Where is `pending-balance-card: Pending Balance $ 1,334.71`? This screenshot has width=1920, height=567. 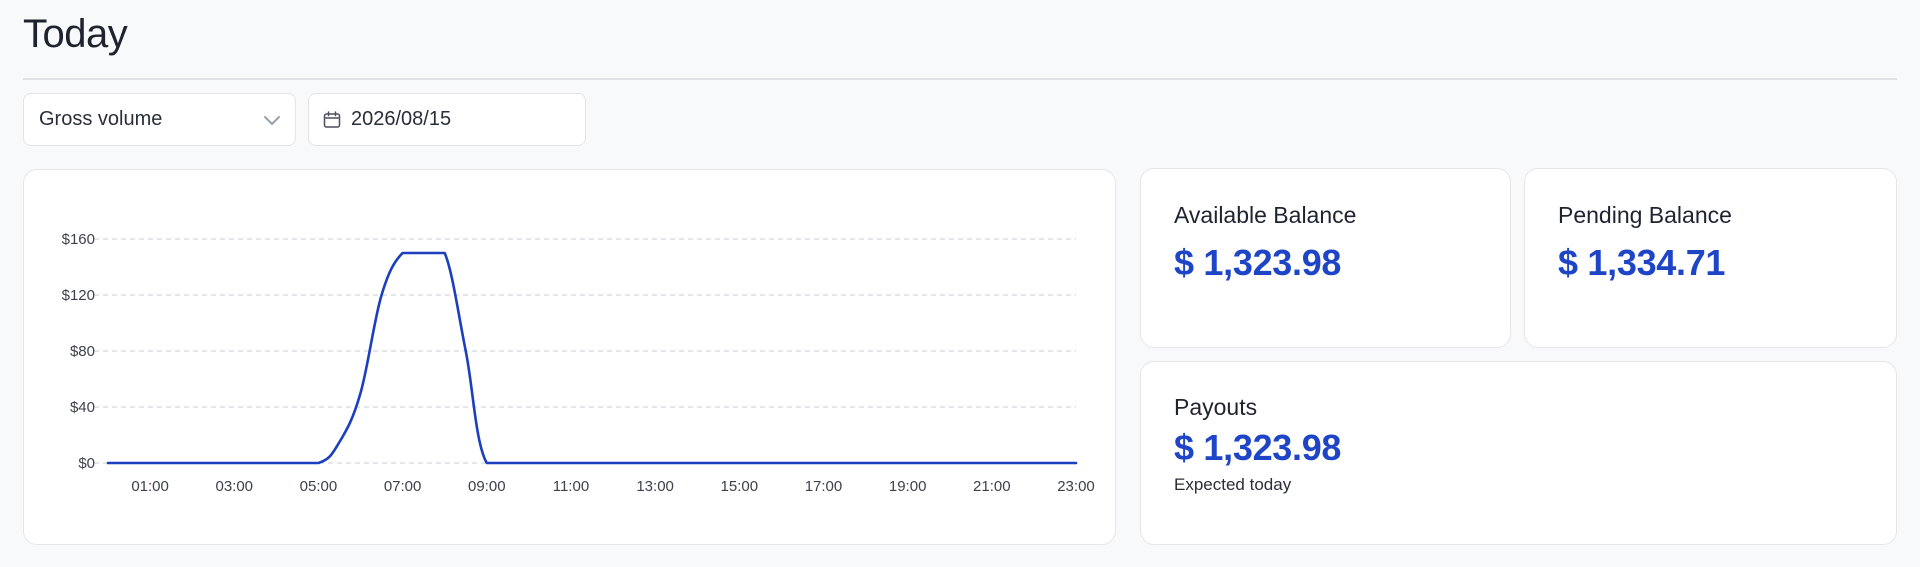 pending-balance-card: Pending Balance $ 1,334.71 is located at coordinates (1710, 258).